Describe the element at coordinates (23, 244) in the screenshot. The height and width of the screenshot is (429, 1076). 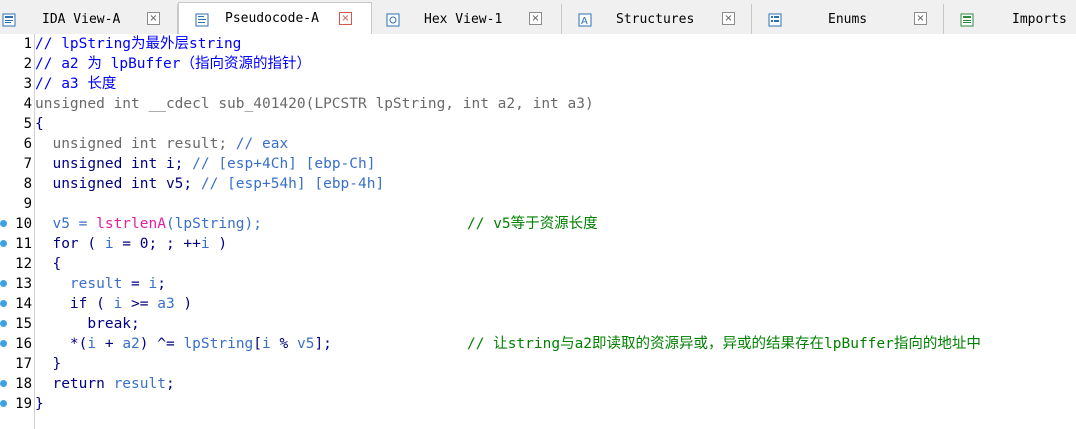
I see `line-number: 11` at that location.